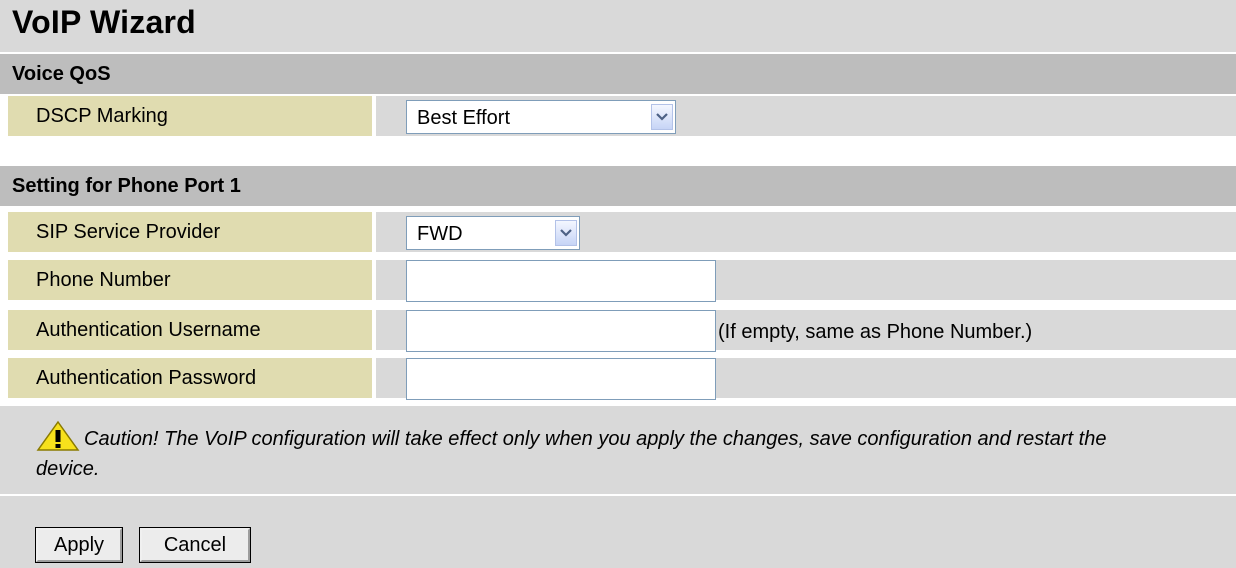 This screenshot has width=1236, height=568. Describe the element at coordinates (806, 281) in the screenshot. I see `phone-value-cell` at that location.